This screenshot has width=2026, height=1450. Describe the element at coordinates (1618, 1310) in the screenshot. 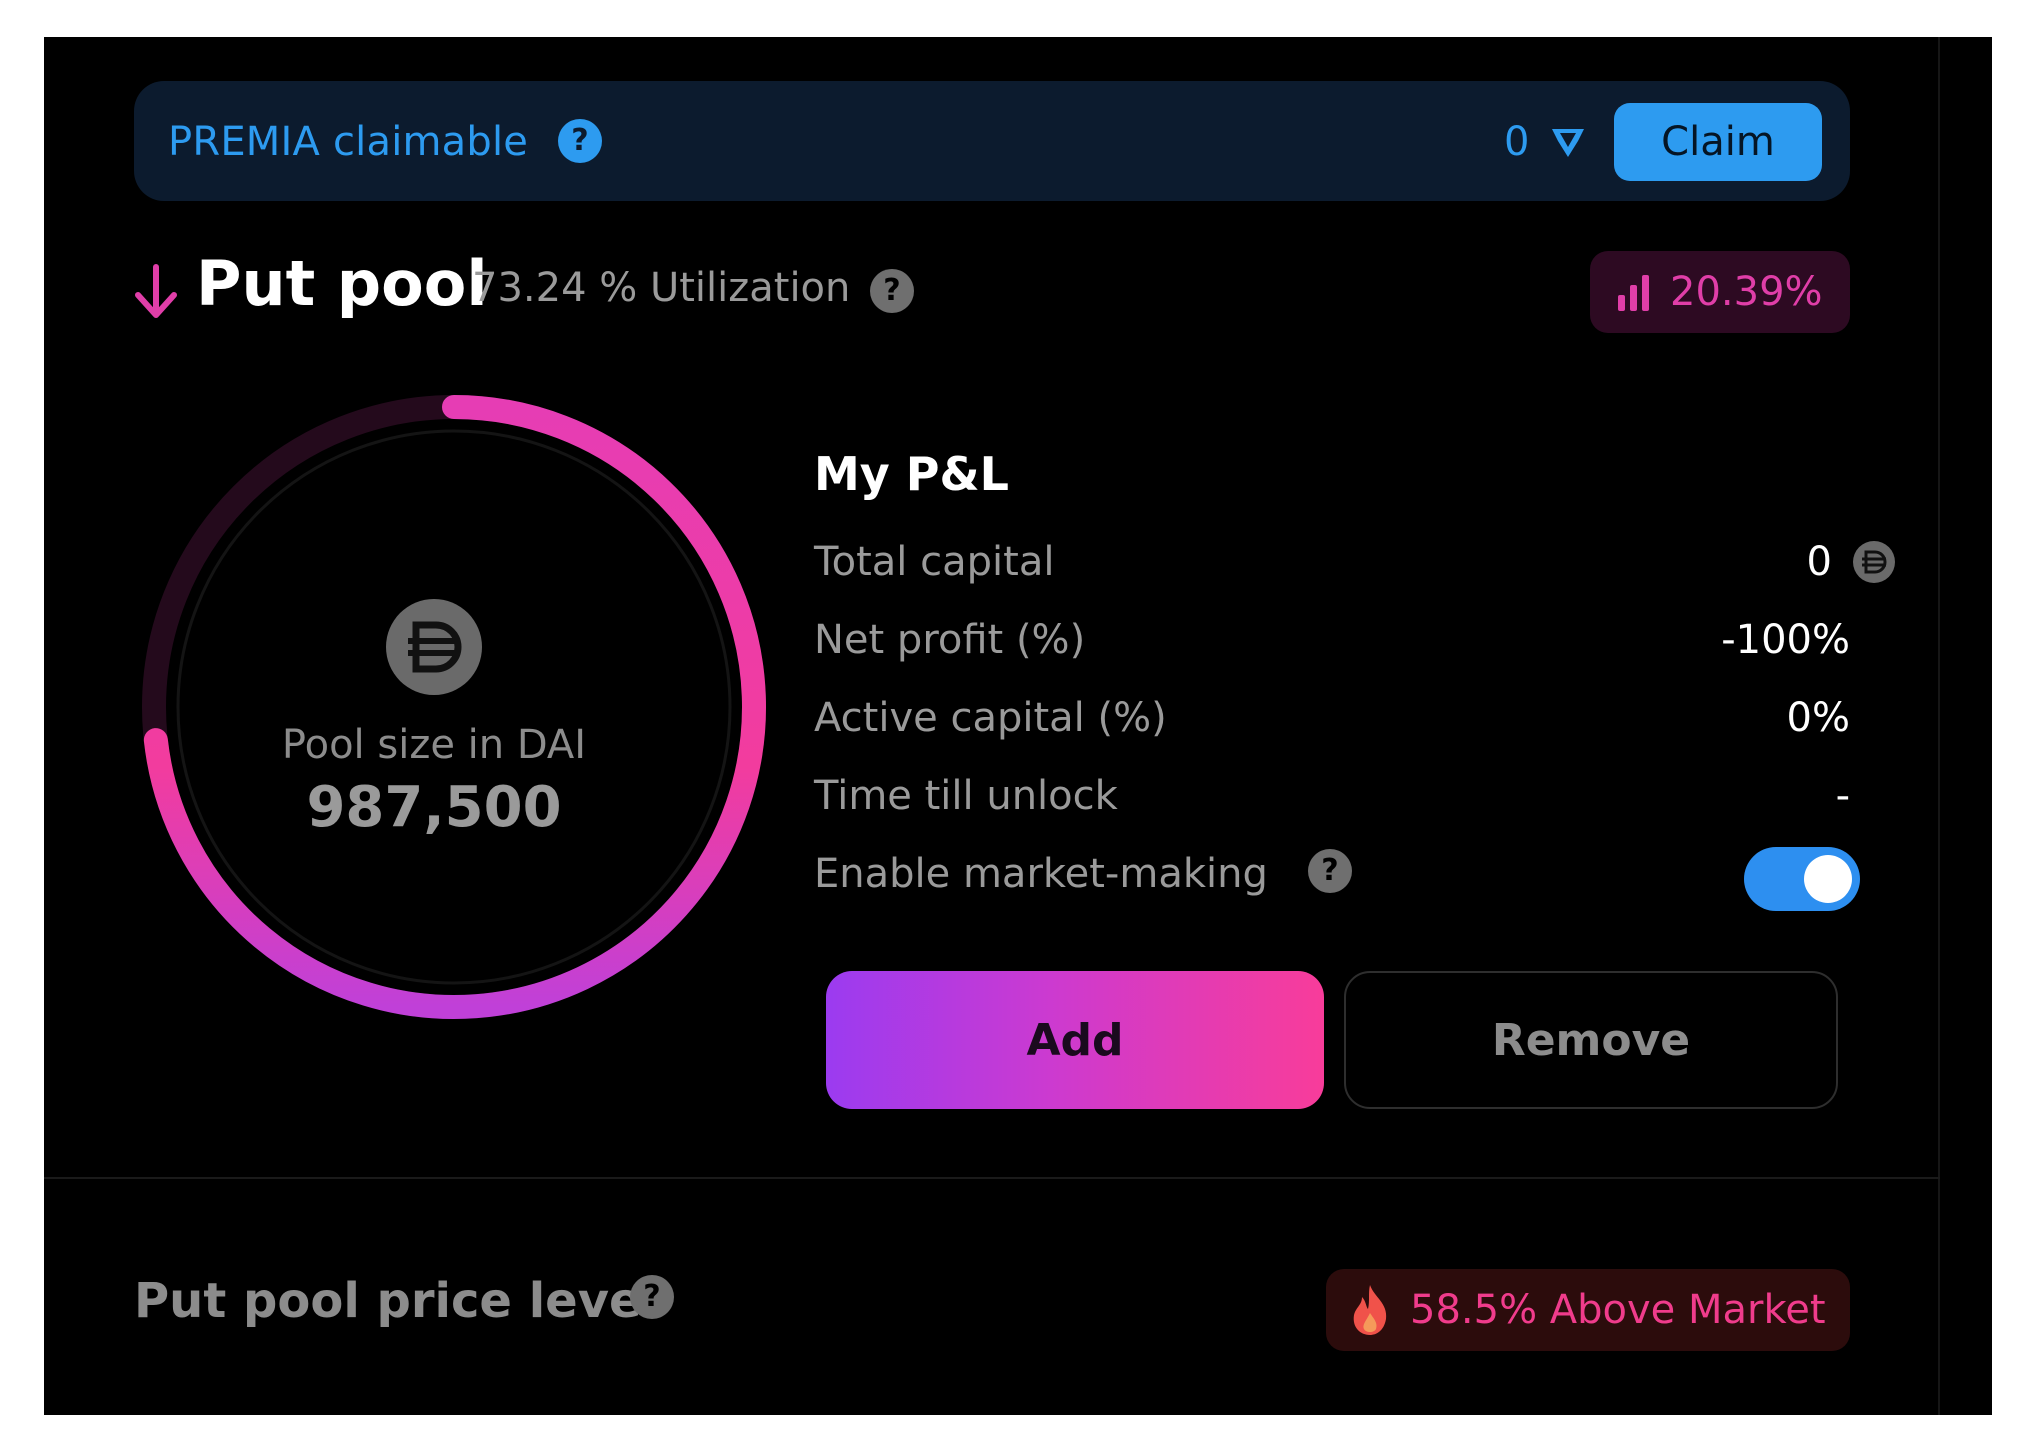

I see `price-level-value: 58.5% Above Market` at that location.